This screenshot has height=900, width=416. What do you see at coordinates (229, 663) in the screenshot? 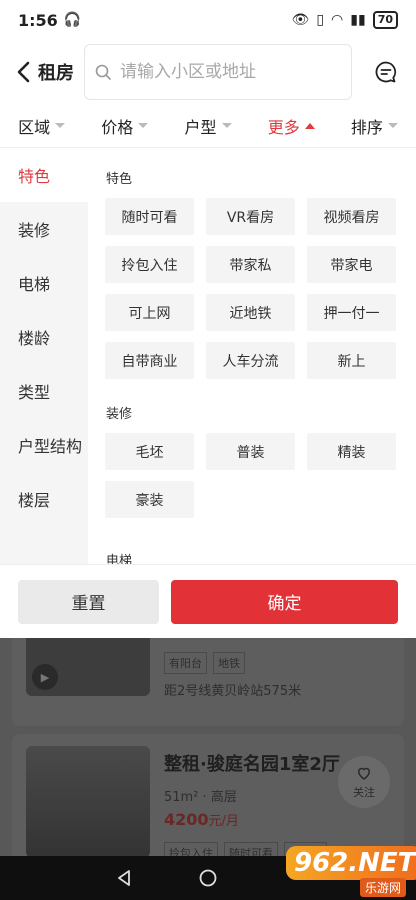
I see `listing-tag: 地铁` at bounding box center [229, 663].